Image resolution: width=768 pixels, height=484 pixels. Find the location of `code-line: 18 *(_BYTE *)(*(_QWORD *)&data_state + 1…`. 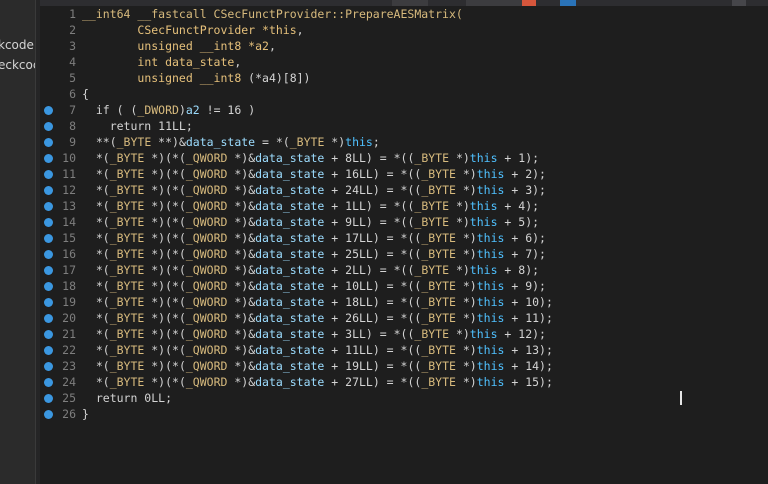

code-line: 18 *(_BYTE *)(*(_QWORD *)&data_state + 1… is located at coordinates (404, 286).